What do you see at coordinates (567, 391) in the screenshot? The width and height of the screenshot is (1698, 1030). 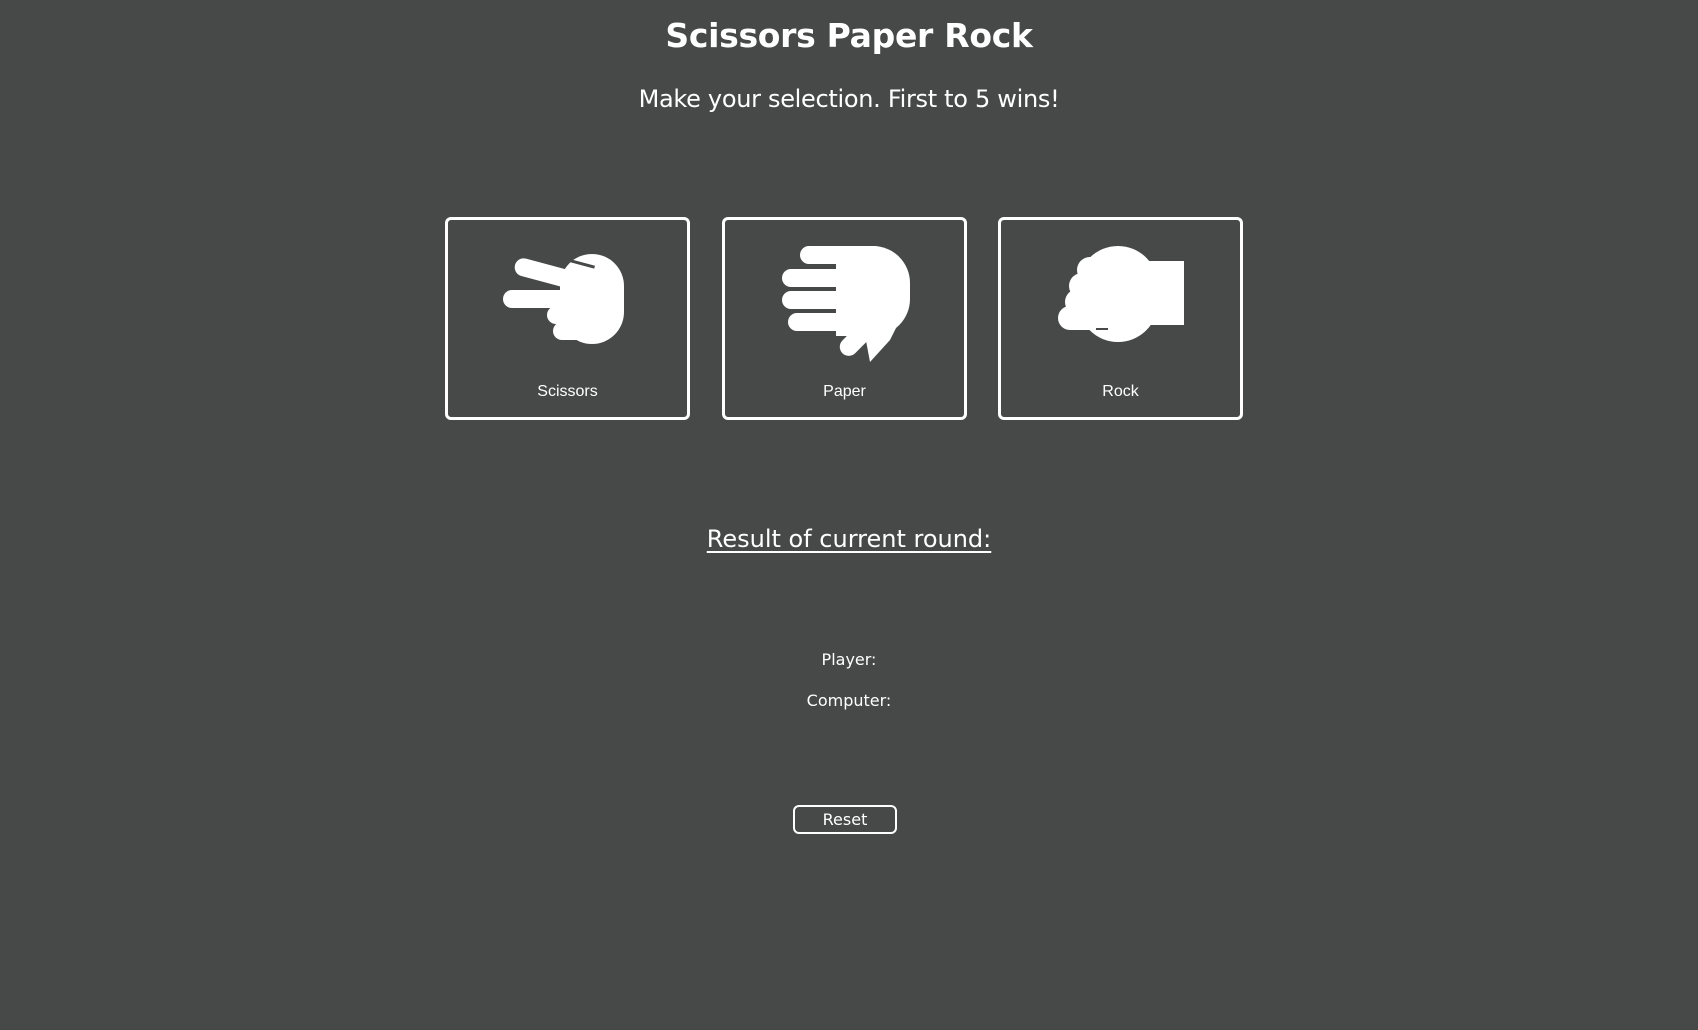 I see `scissors-label: Scissors` at bounding box center [567, 391].